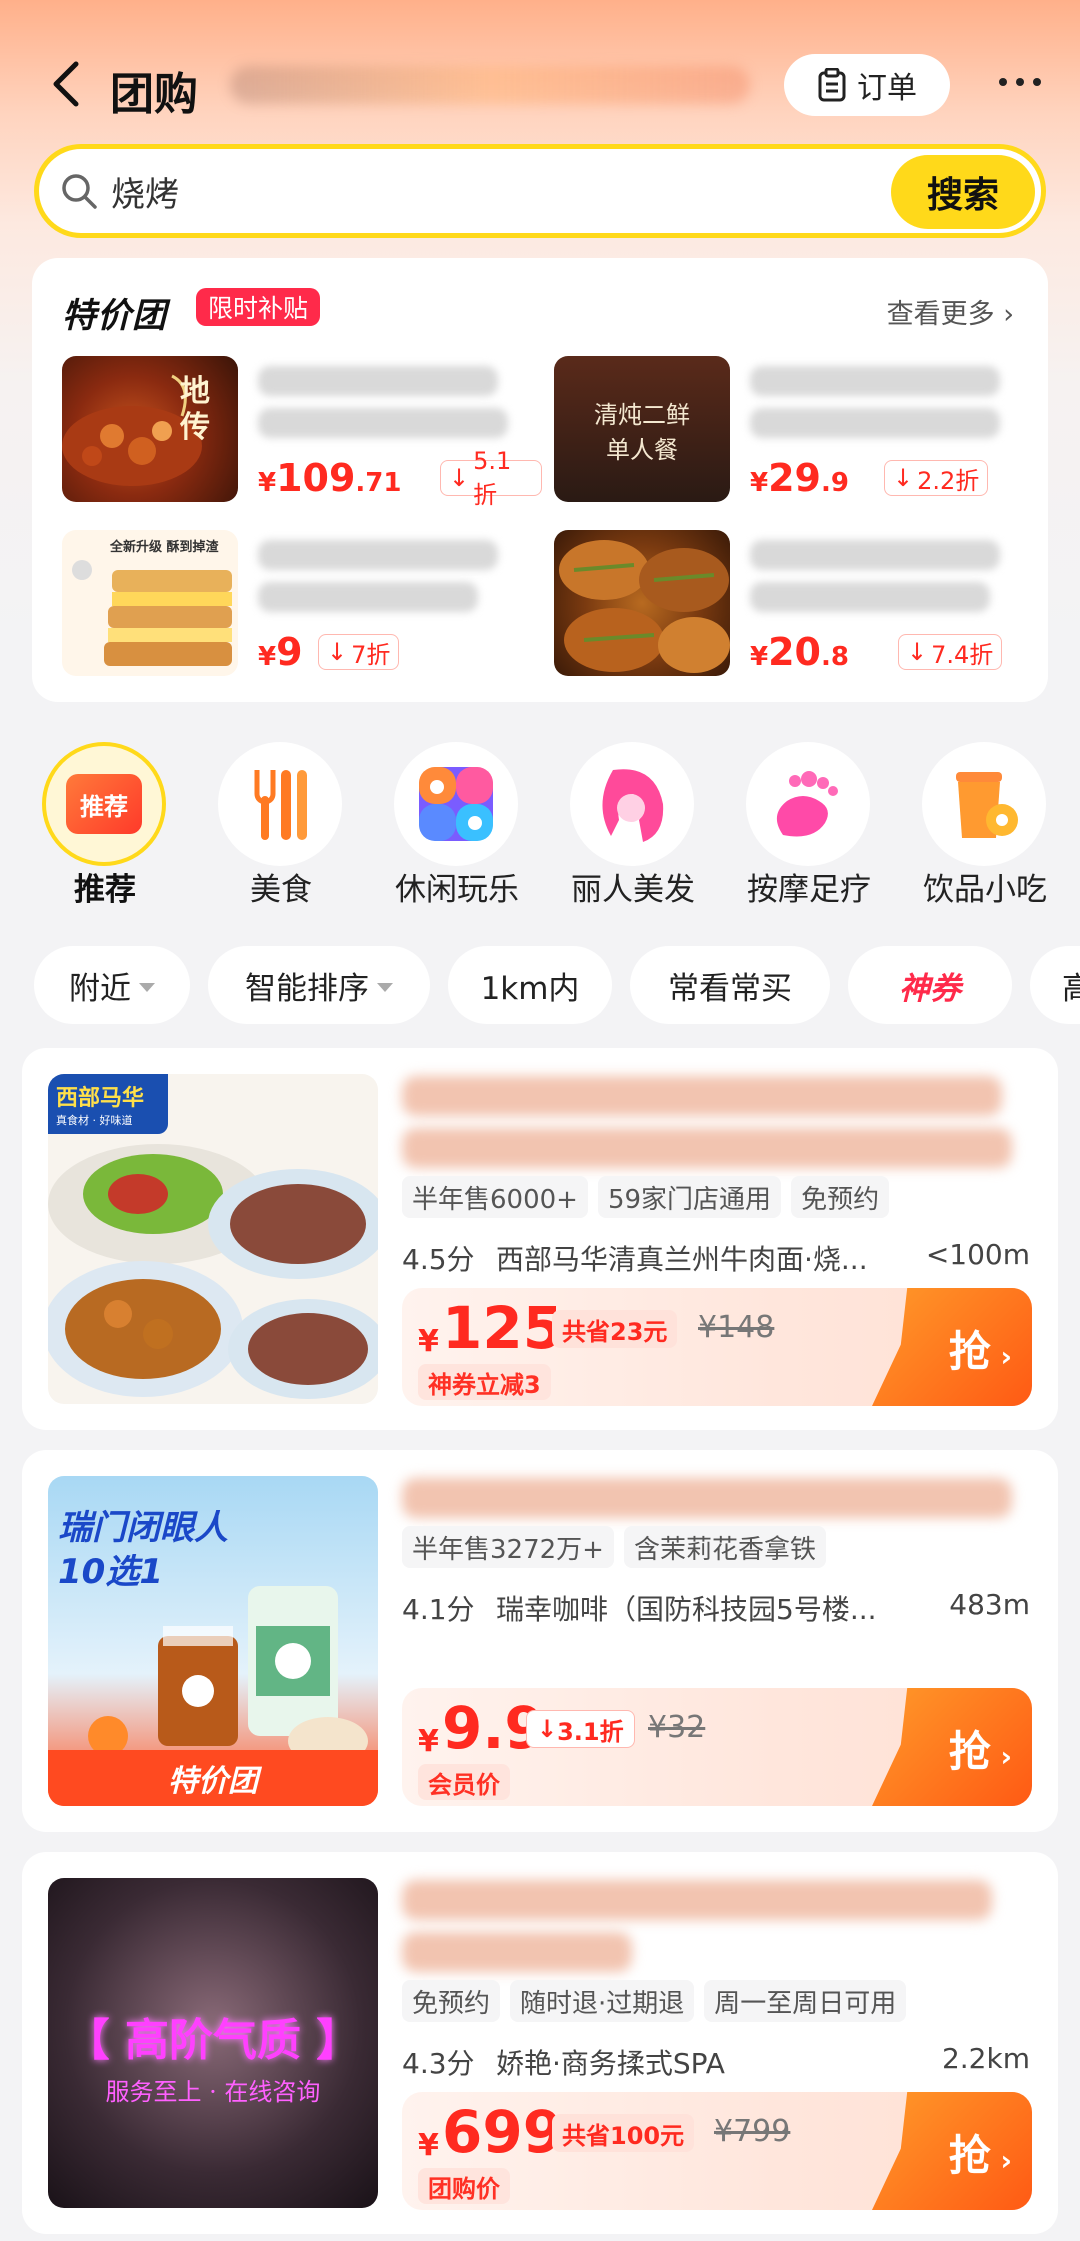 The width and height of the screenshot is (1080, 2241). I want to click on category-food: 美食, so click(276, 823).